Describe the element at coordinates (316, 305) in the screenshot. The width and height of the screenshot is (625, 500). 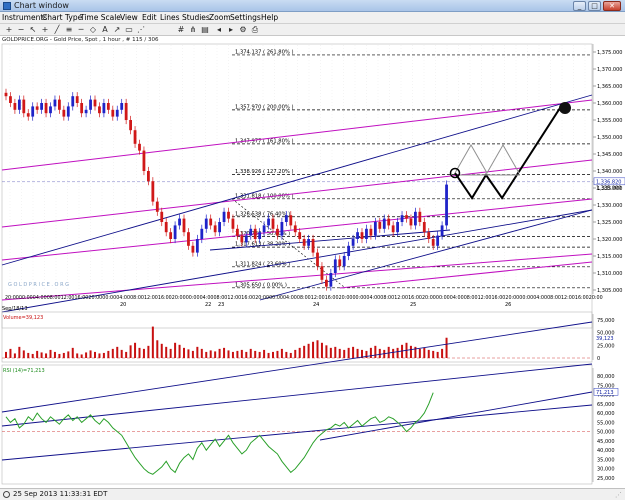
I see `day-label: 24` at that location.